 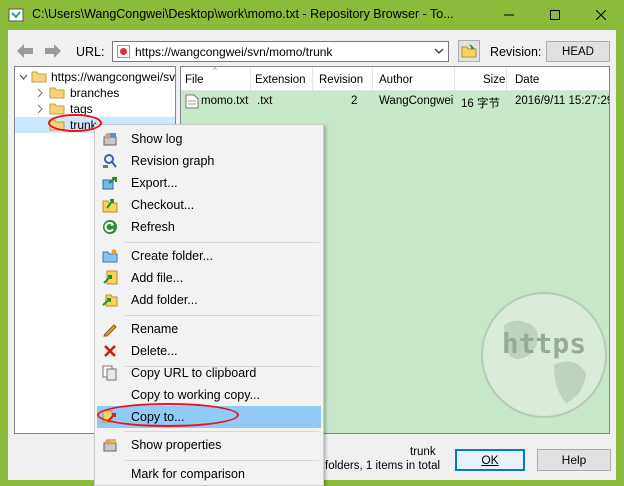 I want to click on close-button, so click(x=601, y=15).